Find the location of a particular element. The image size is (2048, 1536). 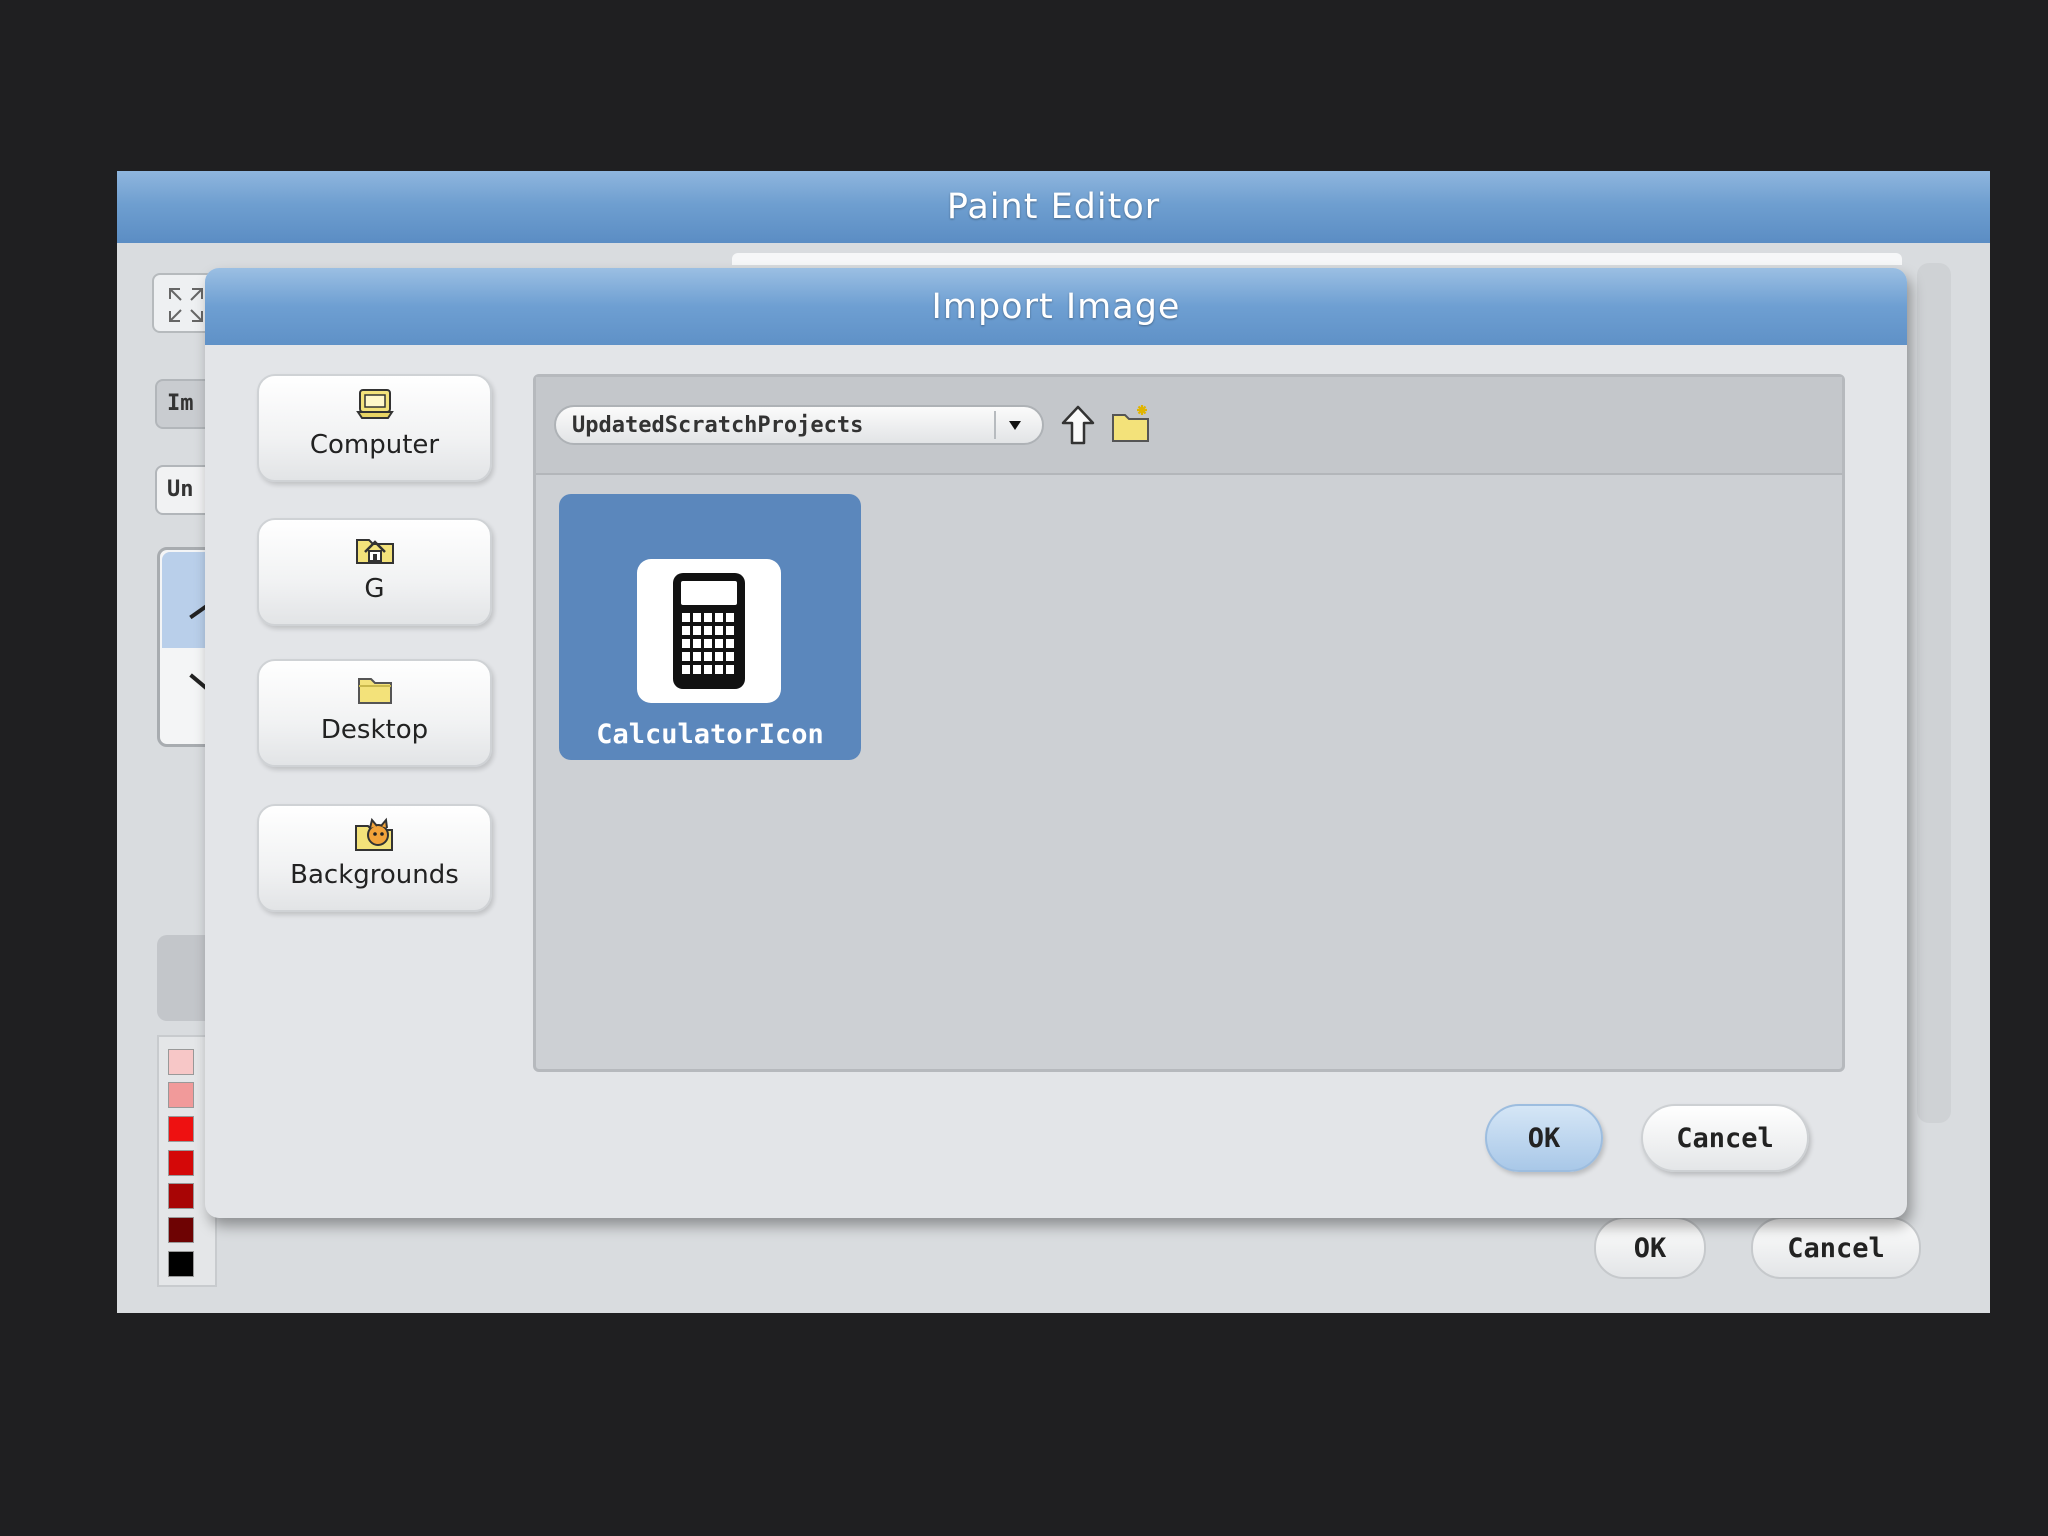

folder-path-dropdown: UpdatedScratchProjects is located at coordinates (799, 425).